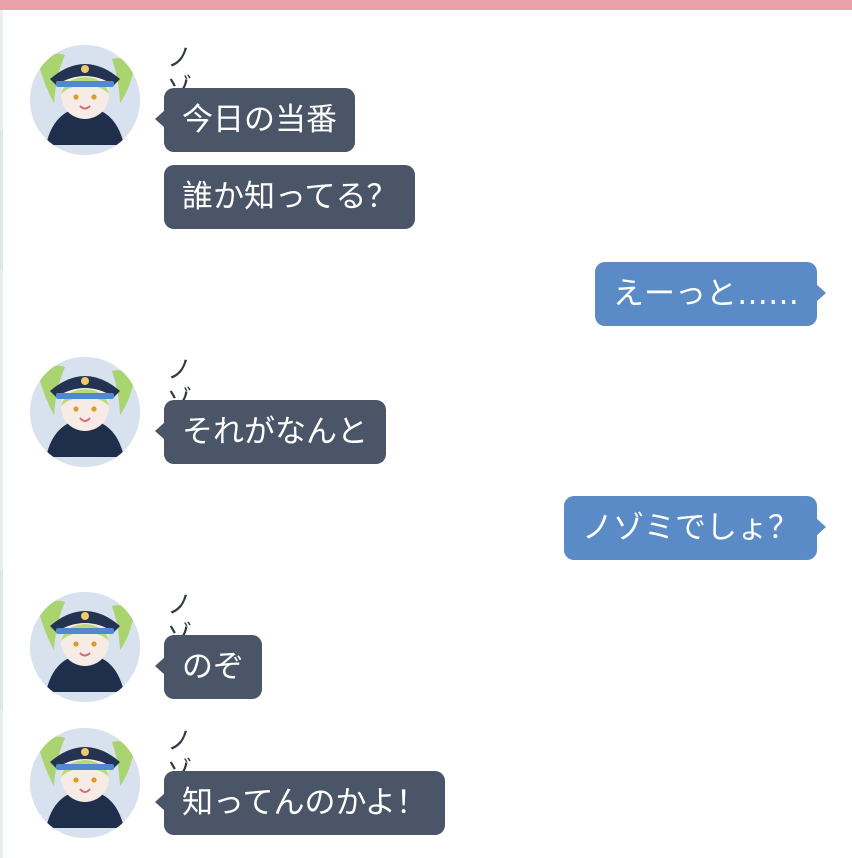  Describe the element at coordinates (208, 667) in the screenshot. I see `message-bubble: のぞ` at that location.